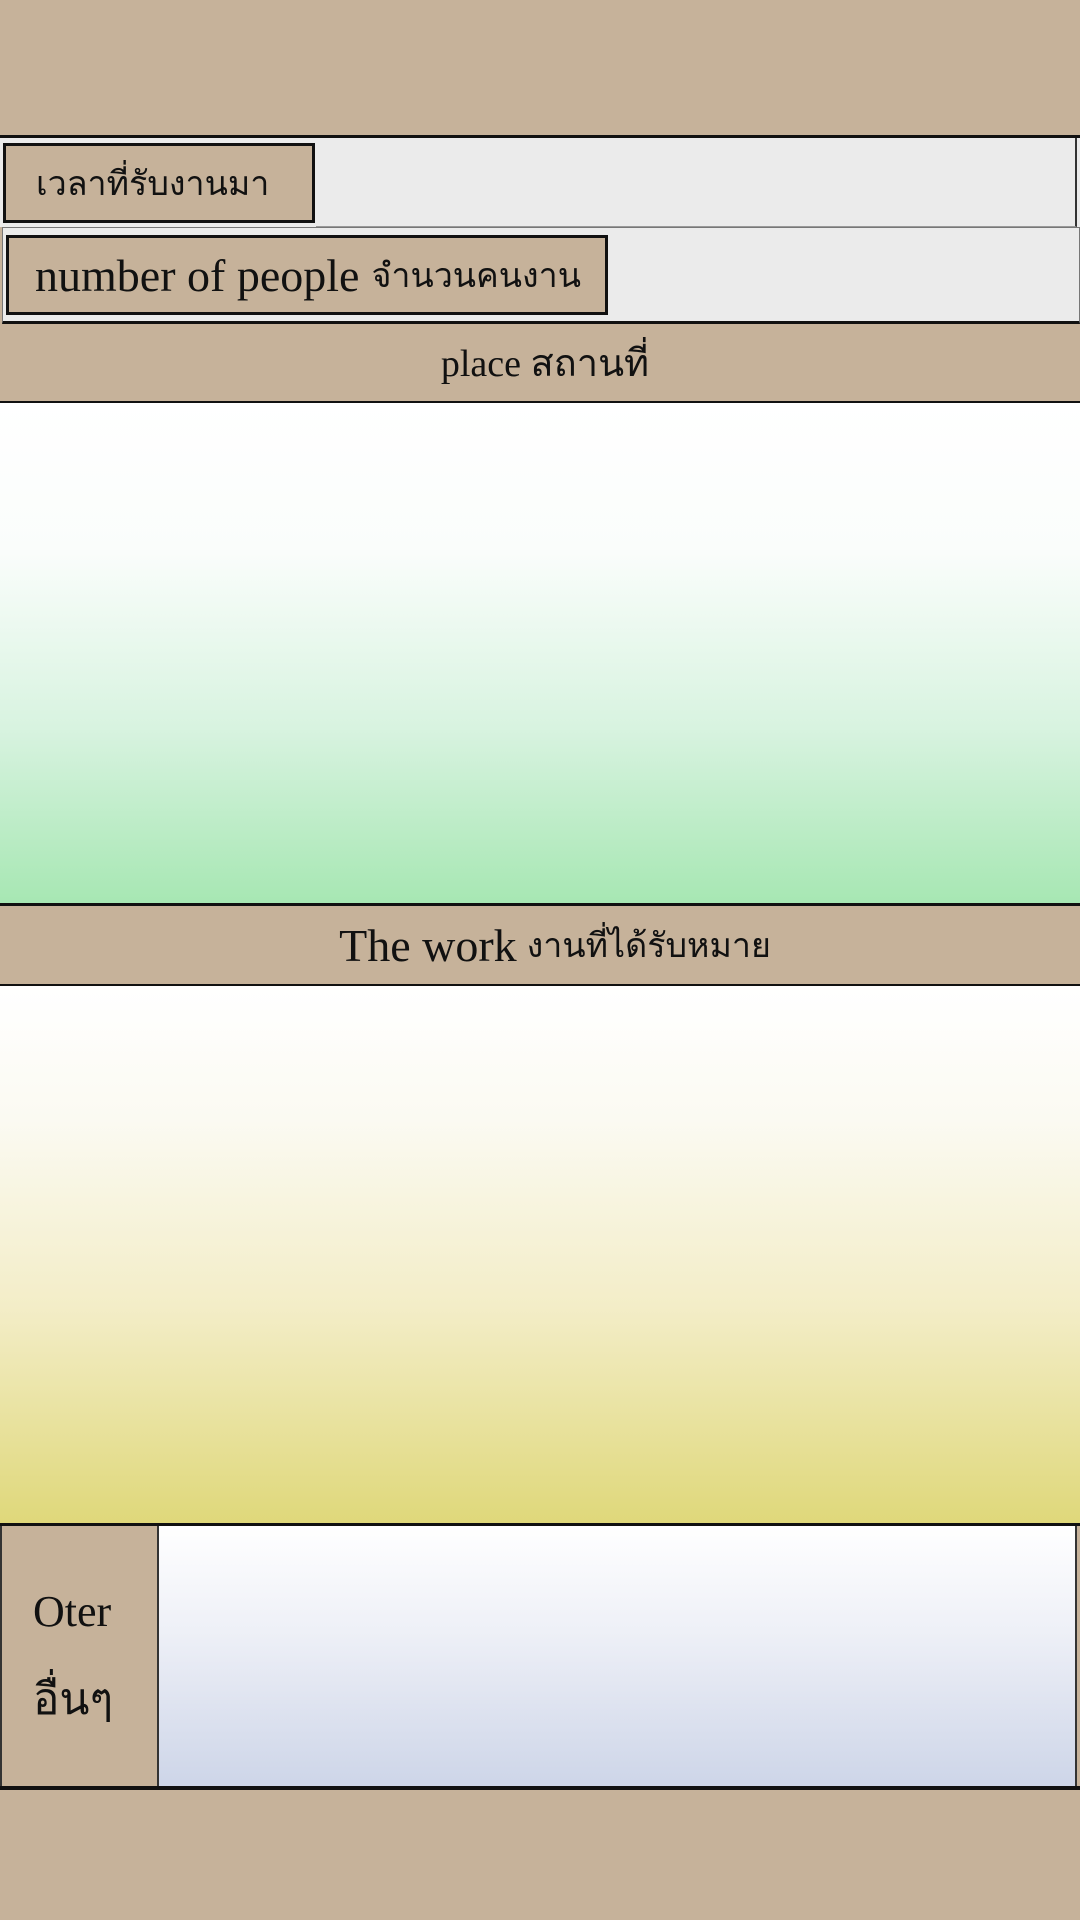 The image size is (1080, 1920). What do you see at coordinates (618, 1657) in the screenshot?
I see `other-input-area` at bounding box center [618, 1657].